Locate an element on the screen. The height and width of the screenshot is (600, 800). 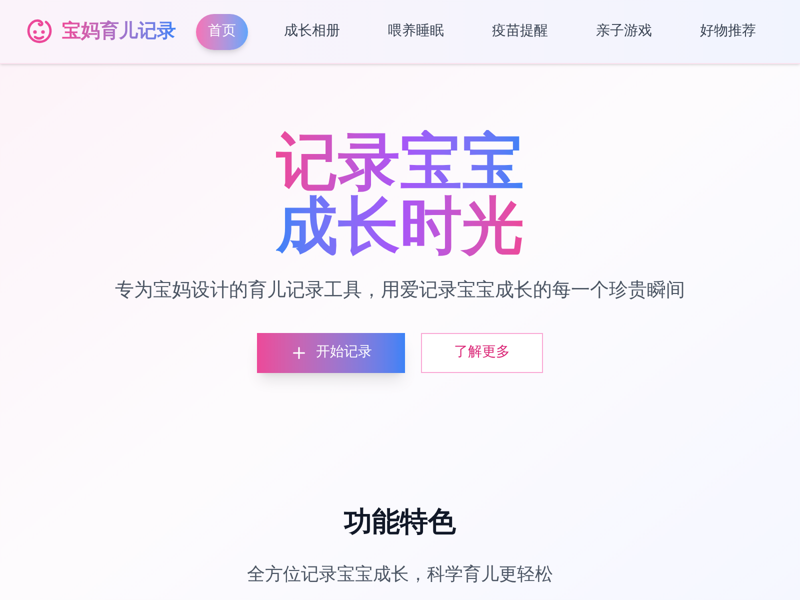
section-subtitle: 全方位记录宝宝成长，科学育儿更轻松 is located at coordinates (400, 574).